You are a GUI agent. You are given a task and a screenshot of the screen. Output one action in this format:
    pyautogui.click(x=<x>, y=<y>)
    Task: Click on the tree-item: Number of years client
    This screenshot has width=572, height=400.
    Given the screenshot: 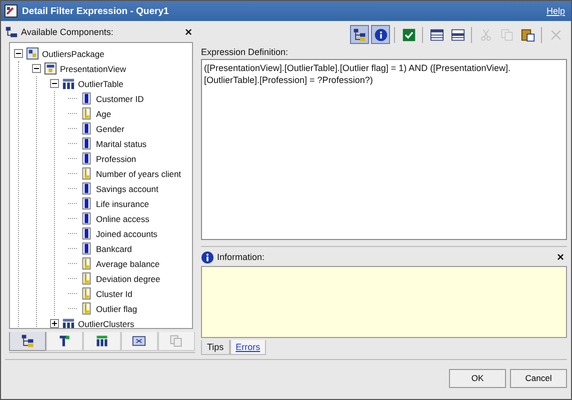 What is the action you would take?
    pyautogui.click(x=139, y=173)
    